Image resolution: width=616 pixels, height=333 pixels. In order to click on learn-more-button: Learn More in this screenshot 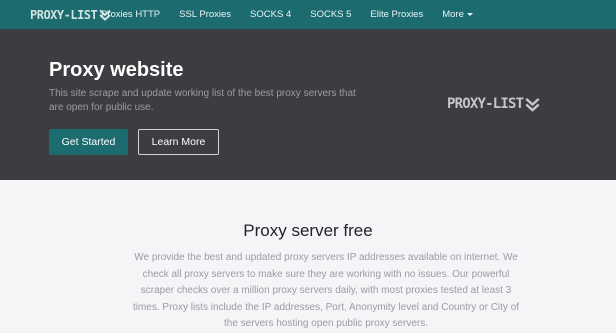, I will do `click(178, 142)`.